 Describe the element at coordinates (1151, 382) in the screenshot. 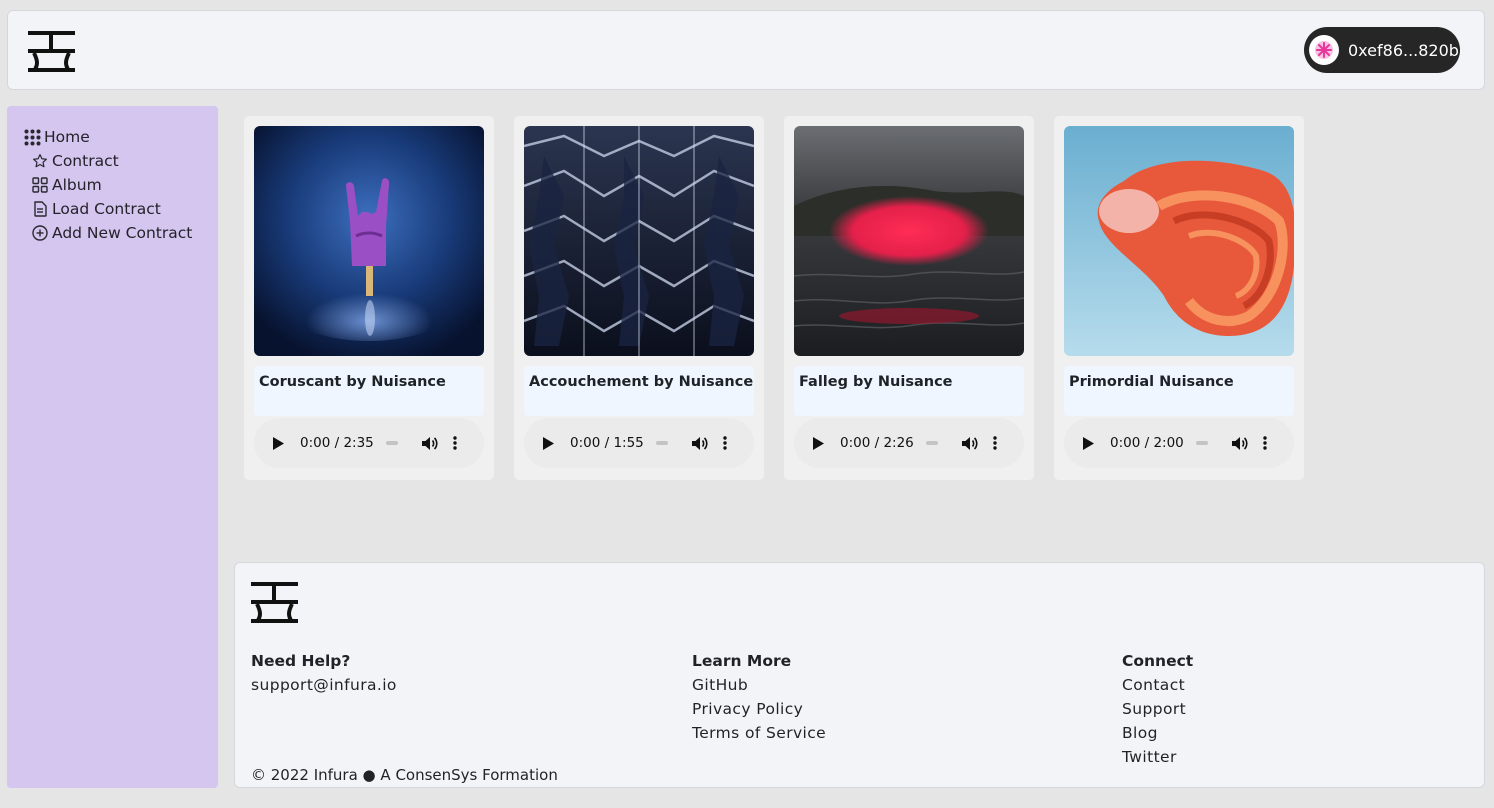

I see `track-title: Primordial Nuisance` at that location.